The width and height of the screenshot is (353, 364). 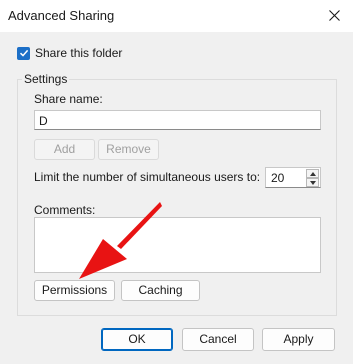 What do you see at coordinates (176, 16) in the screenshot?
I see `title-bar: Advanced Sharing` at bounding box center [176, 16].